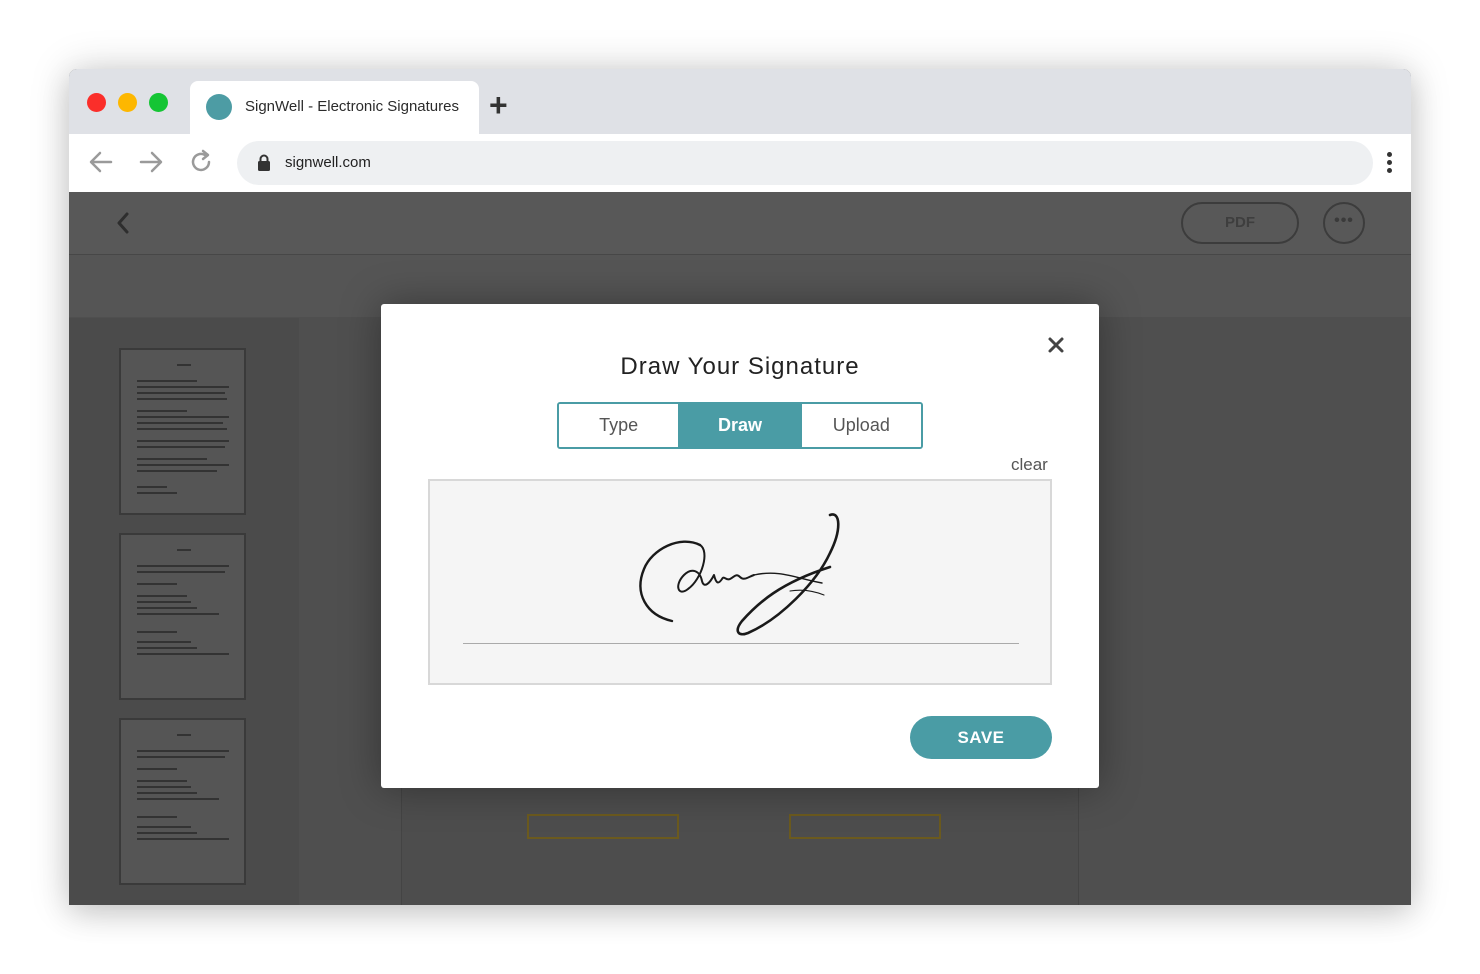 The width and height of the screenshot is (1480, 974). What do you see at coordinates (101, 162) in the screenshot?
I see `back-arrow-icon` at bounding box center [101, 162].